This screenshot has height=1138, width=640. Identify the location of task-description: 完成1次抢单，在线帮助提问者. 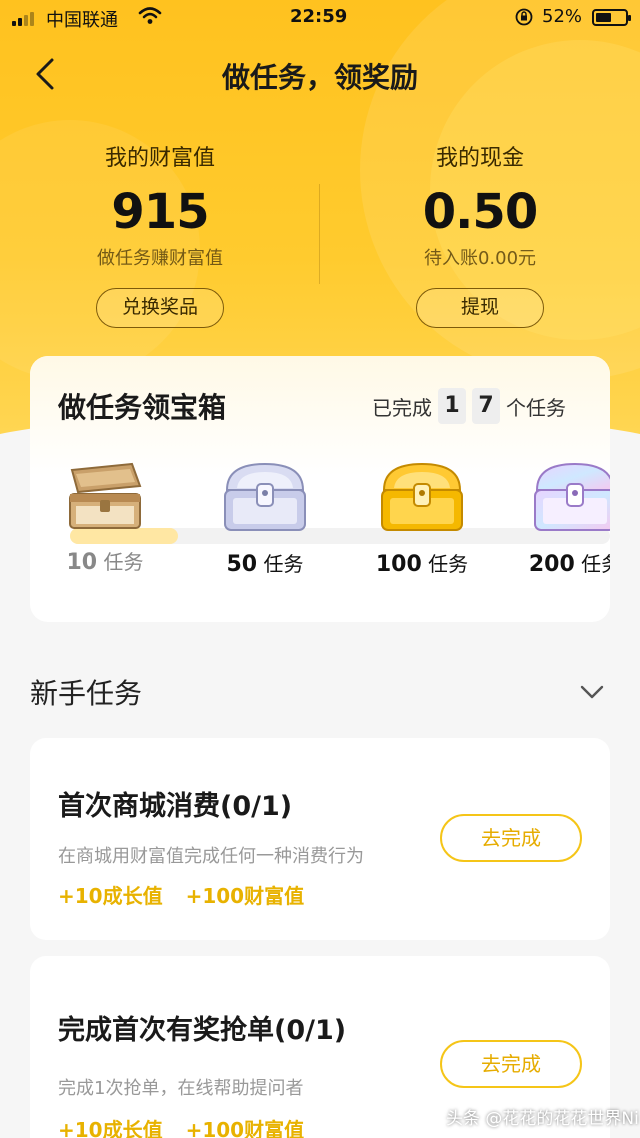
(181, 1088).